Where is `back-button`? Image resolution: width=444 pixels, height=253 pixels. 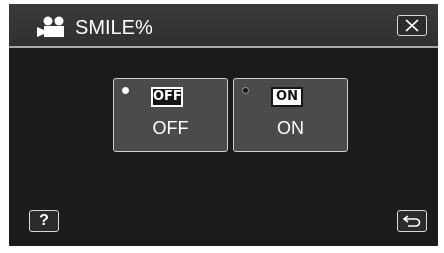 back-button is located at coordinates (412, 221).